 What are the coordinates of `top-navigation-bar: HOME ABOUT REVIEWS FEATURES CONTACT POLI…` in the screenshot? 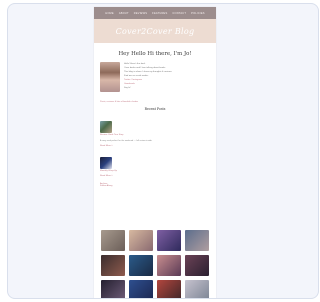 It's located at (155, 13).